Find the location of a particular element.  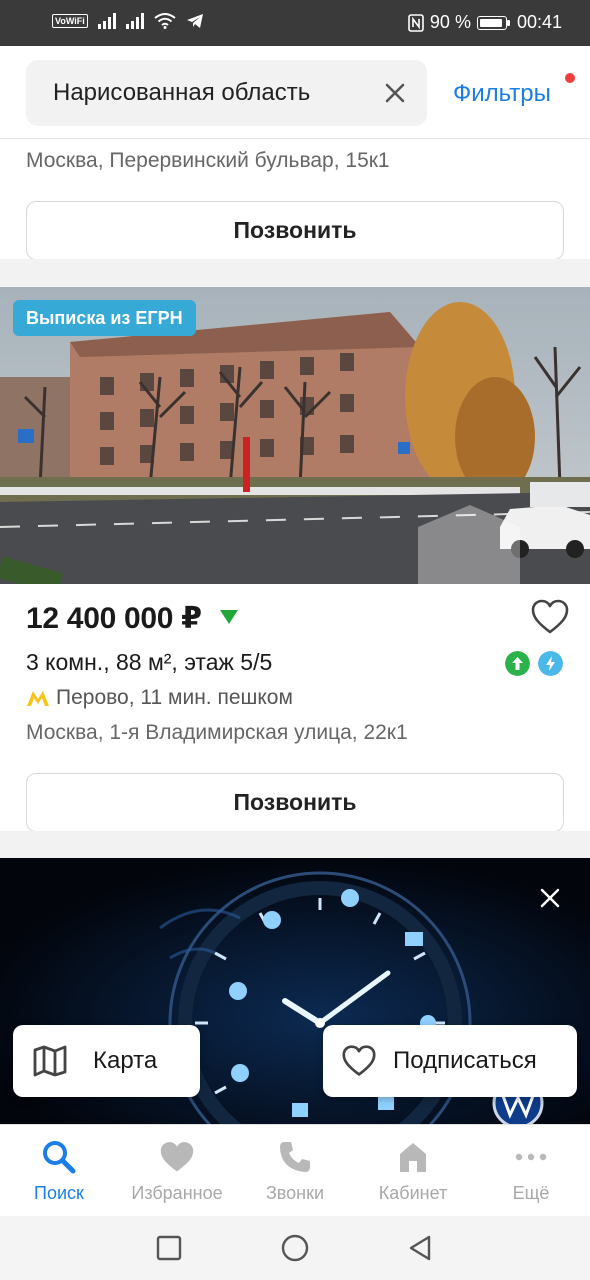

status-bar: VoWiFi 90 % 00:41 is located at coordinates (295, 23).